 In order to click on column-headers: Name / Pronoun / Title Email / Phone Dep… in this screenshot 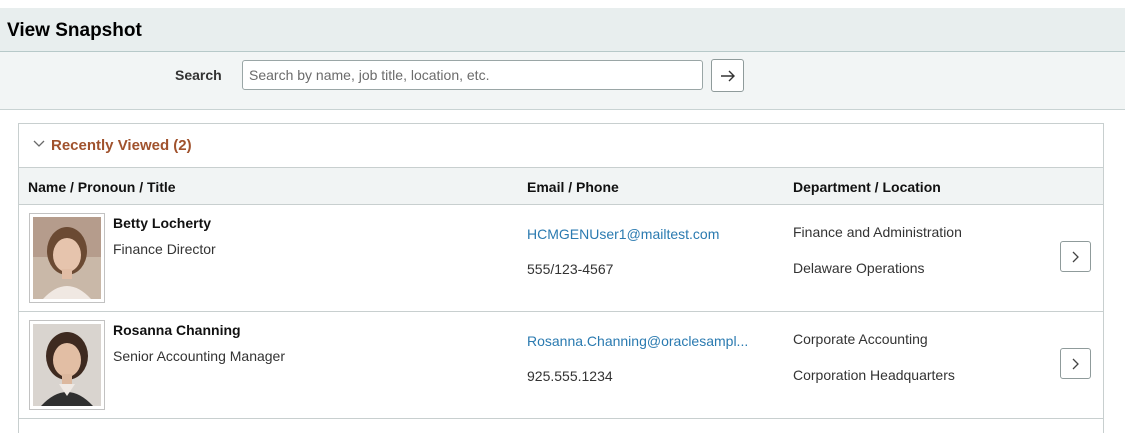, I will do `click(561, 186)`.